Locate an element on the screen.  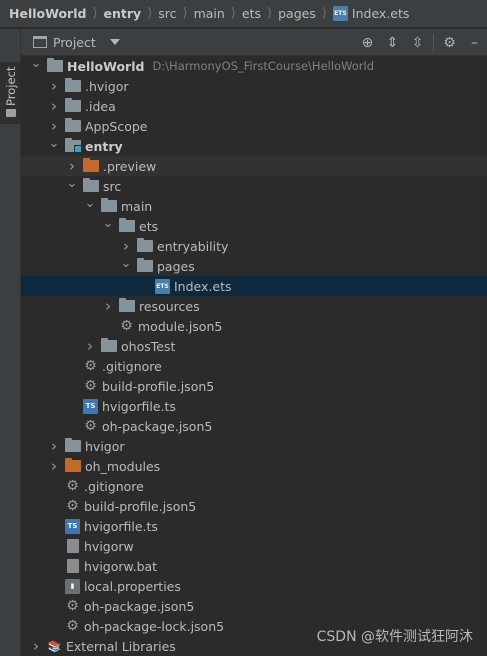
breadcrumb-item: HelloWorld is located at coordinates (47, 13).